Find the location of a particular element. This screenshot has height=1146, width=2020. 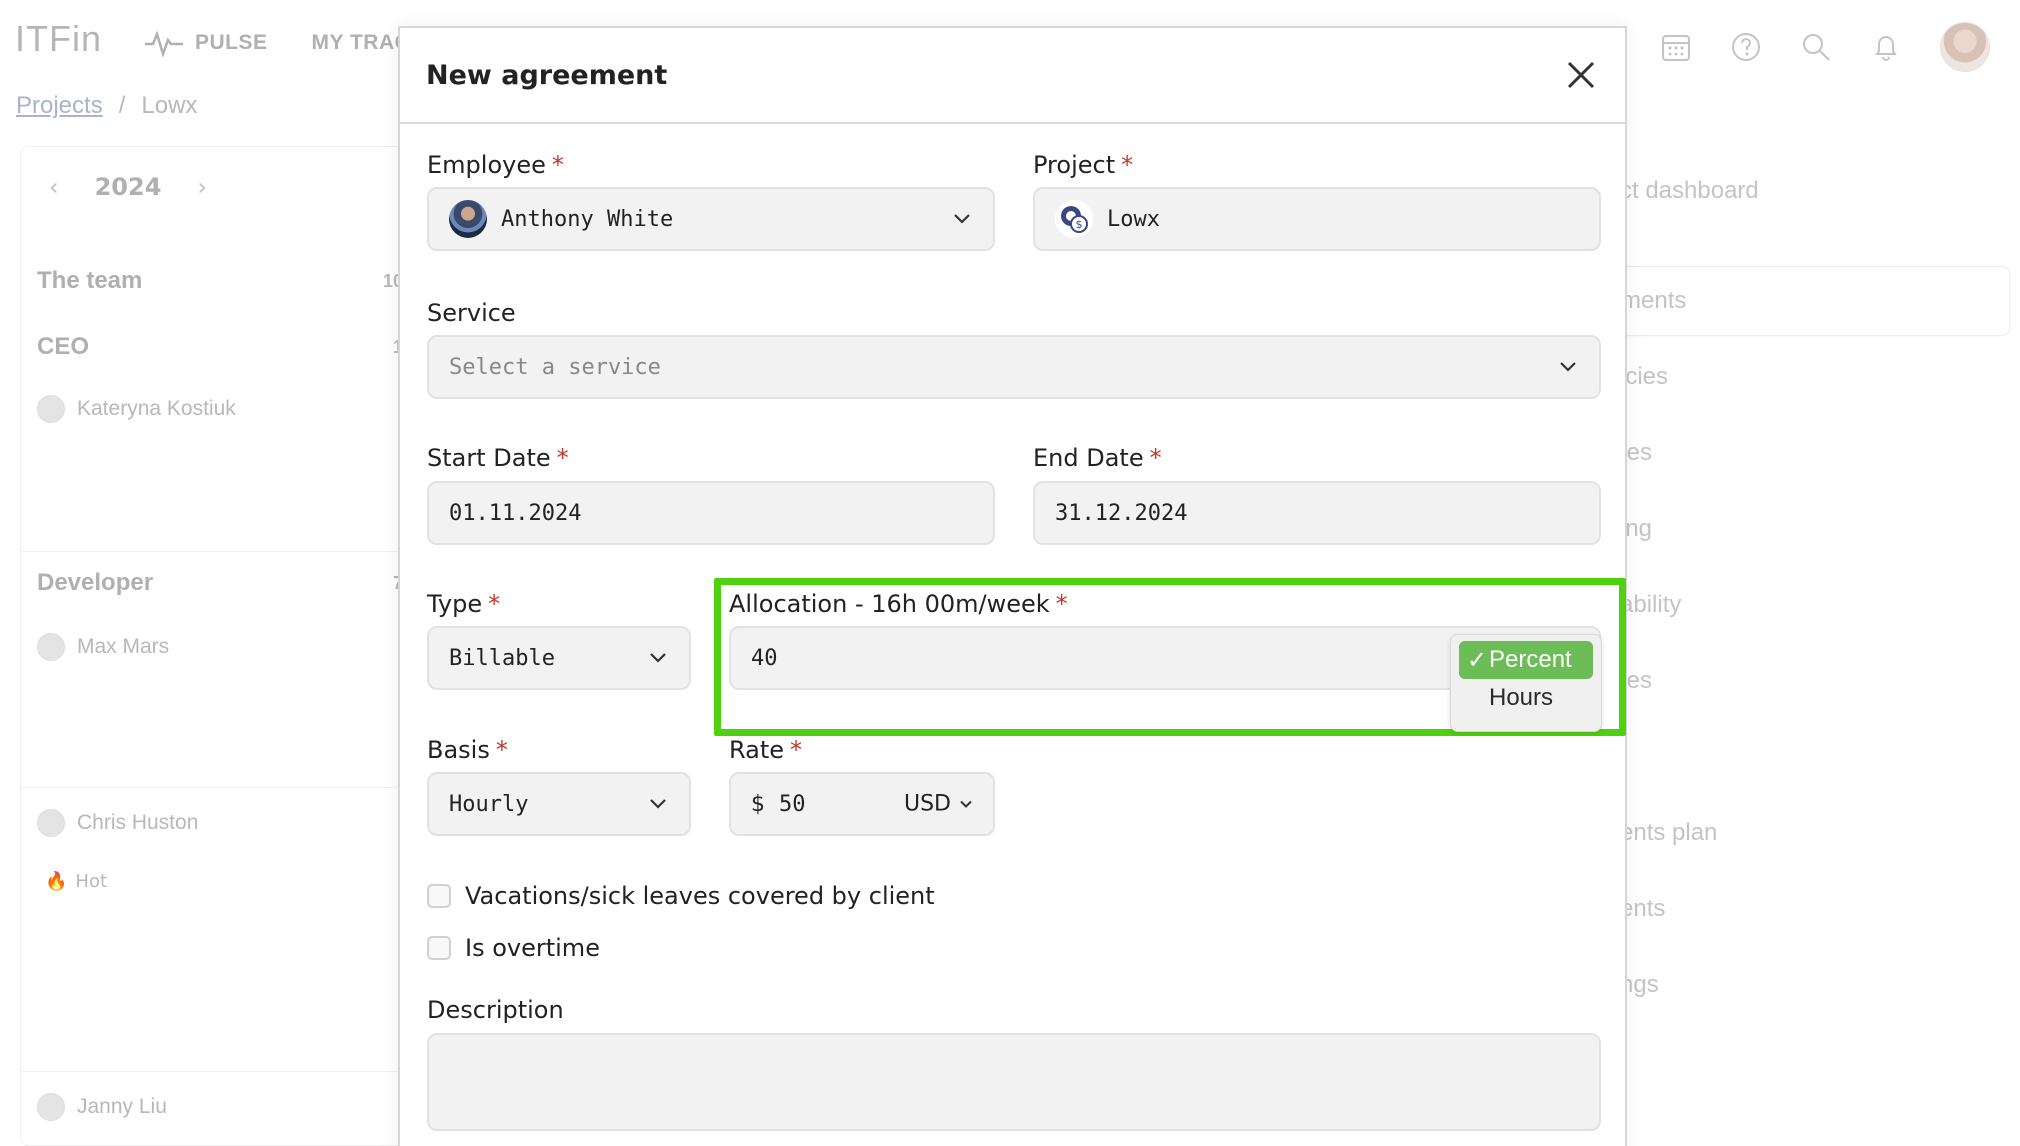

menu-item: ngs is located at coordinates (1785, 985).